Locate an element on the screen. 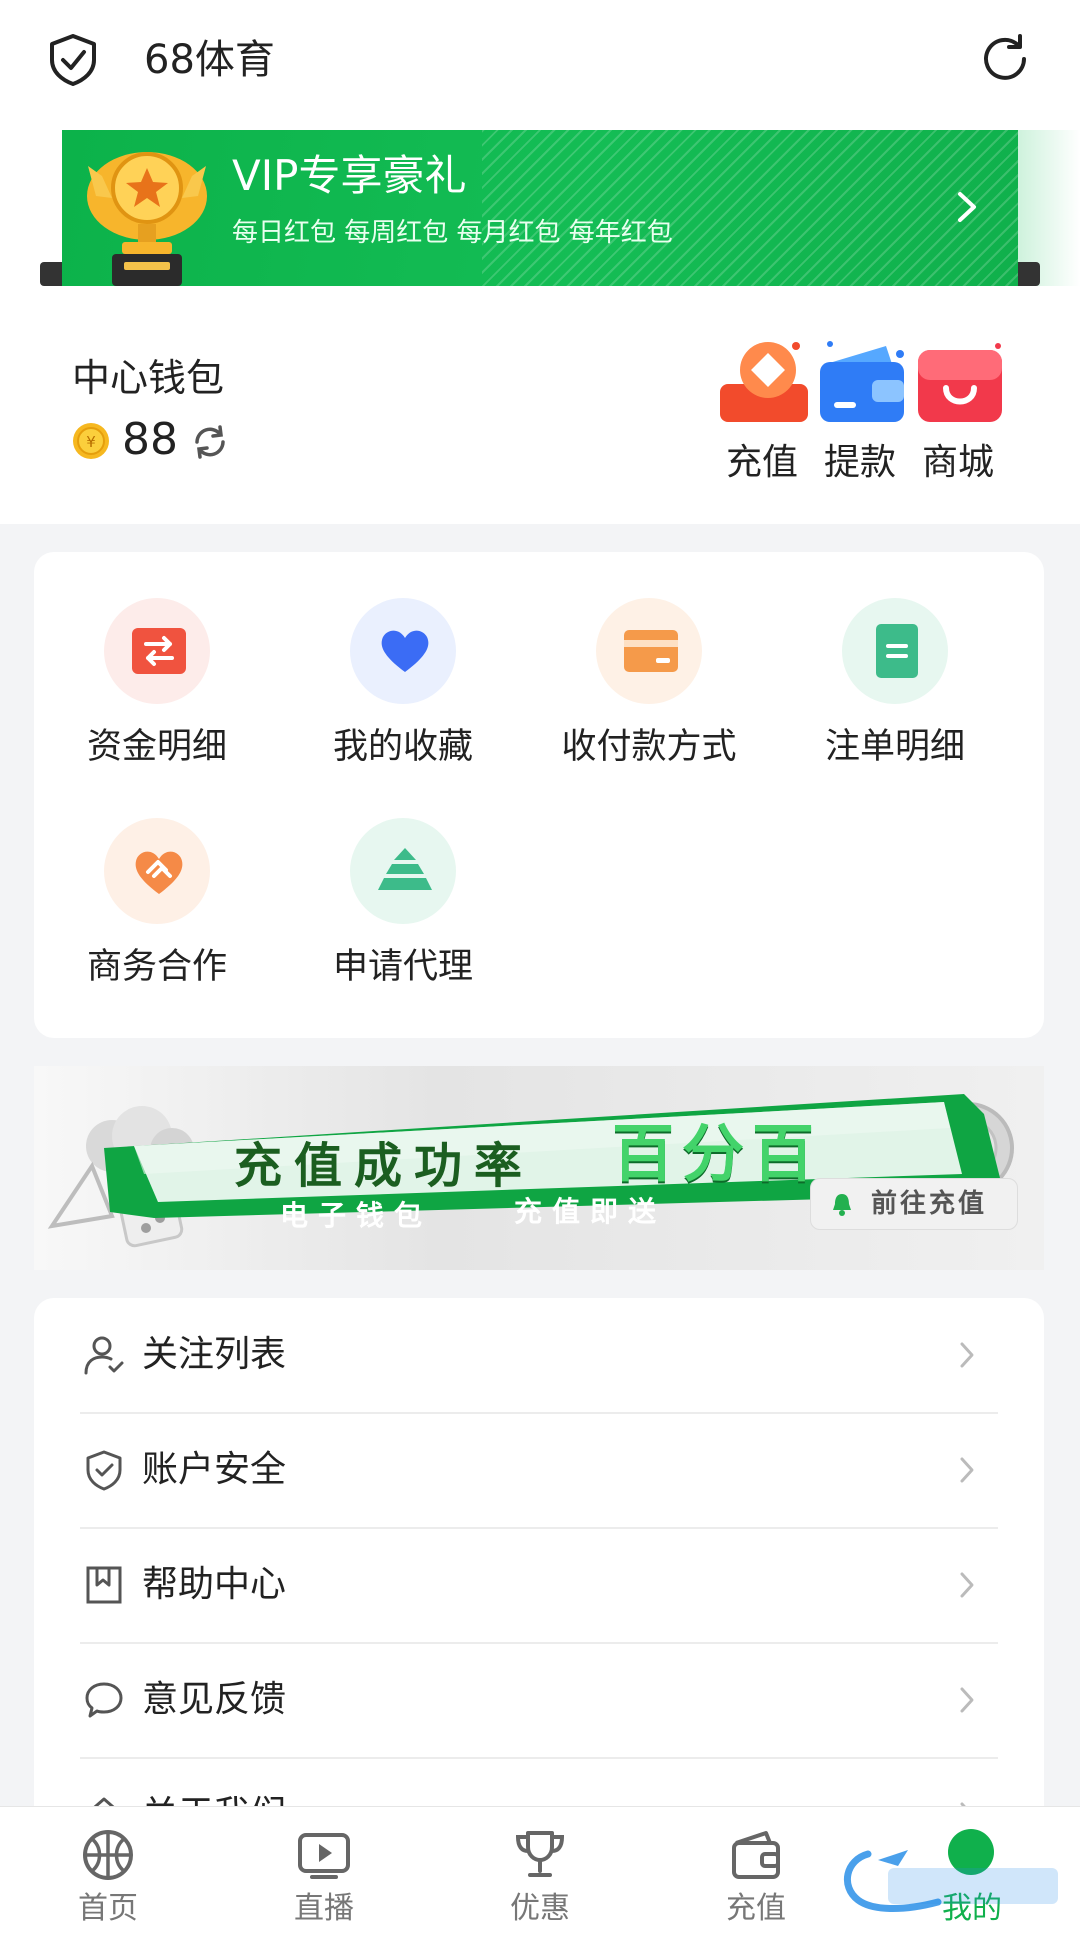 The height and width of the screenshot is (1945, 1080). menu-label: 账户安全 is located at coordinates (214, 1469).